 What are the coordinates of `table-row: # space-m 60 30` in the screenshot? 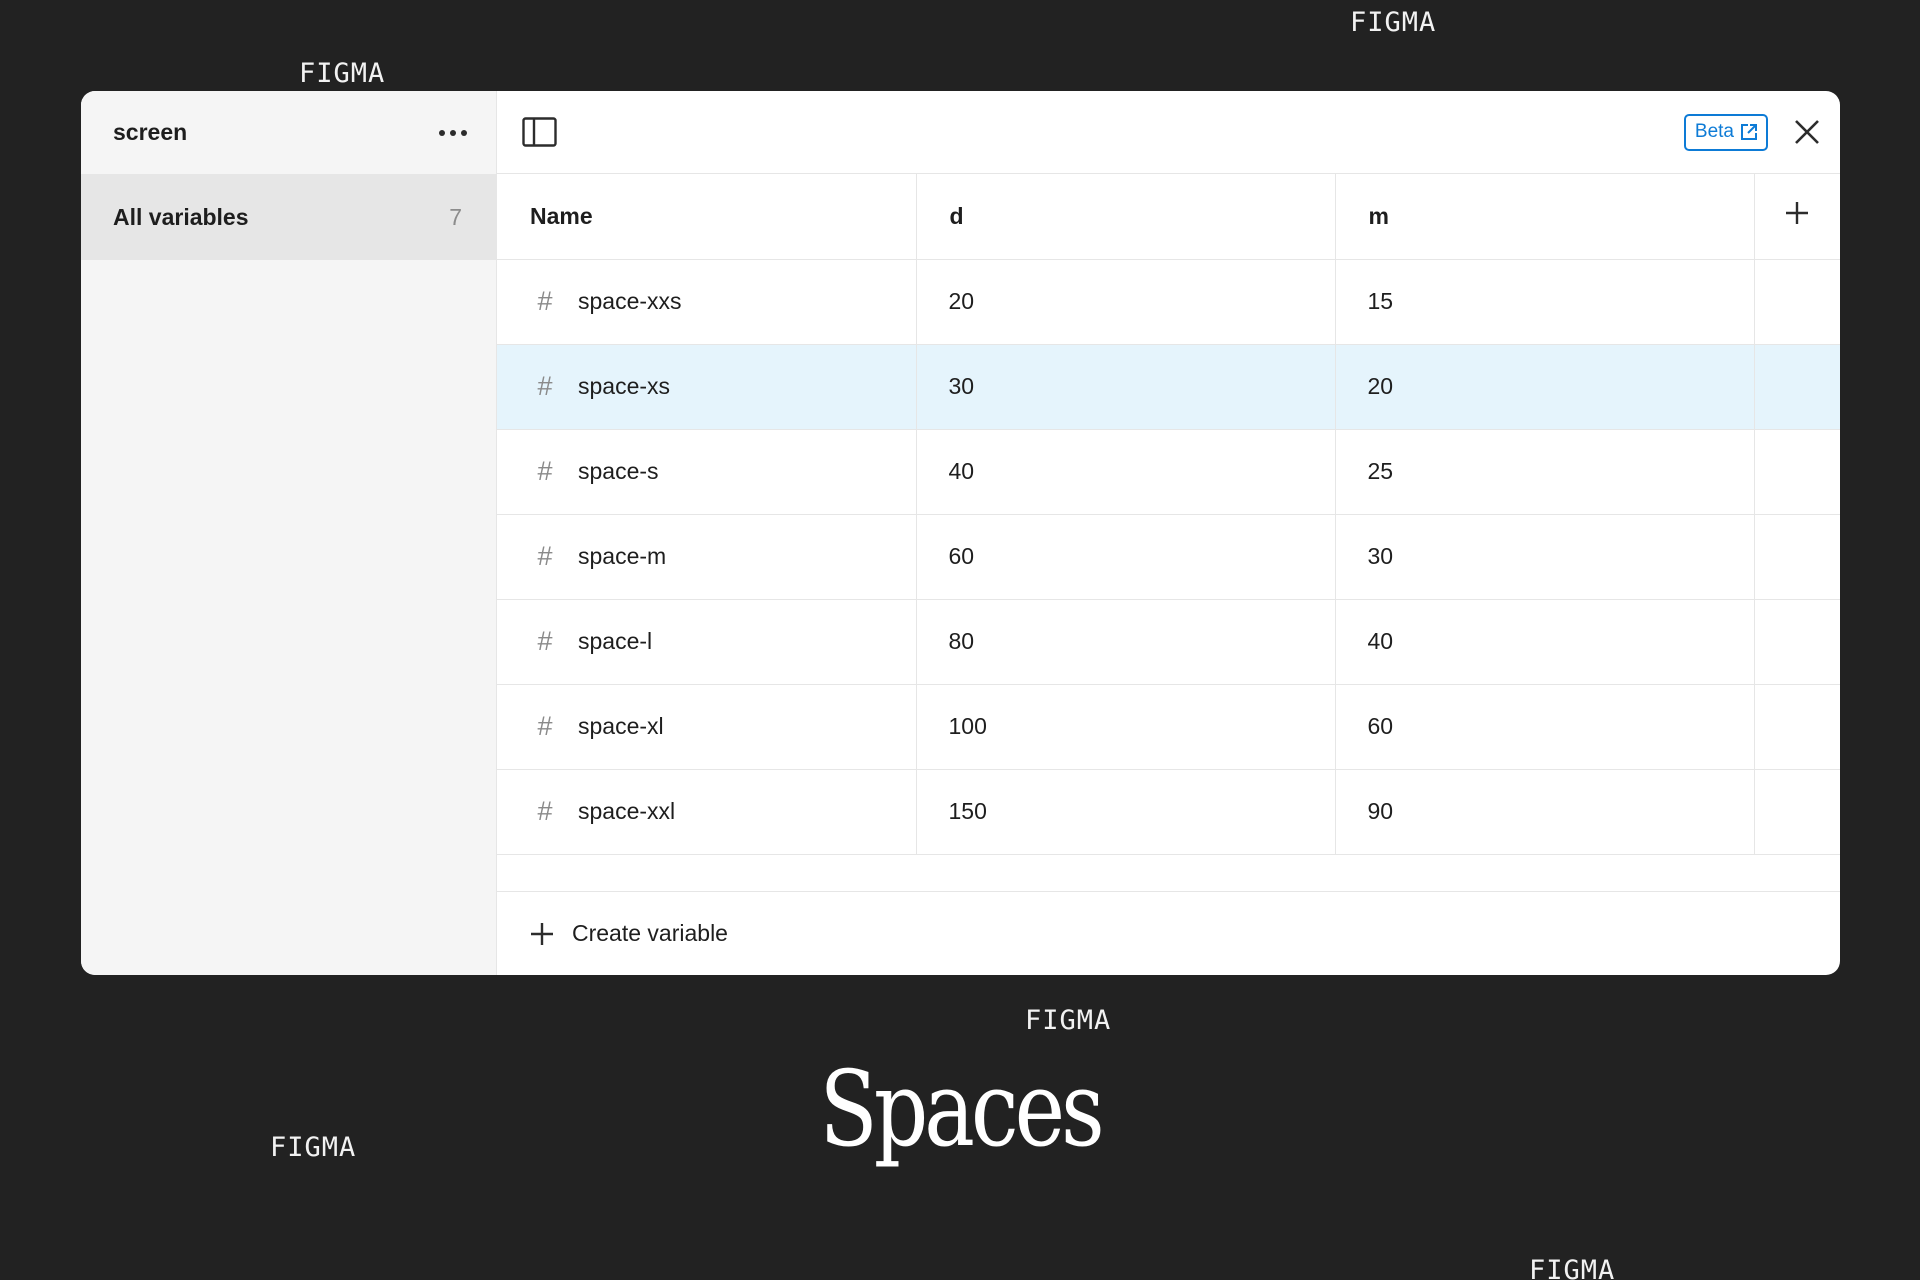 It's located at (1168, 557).